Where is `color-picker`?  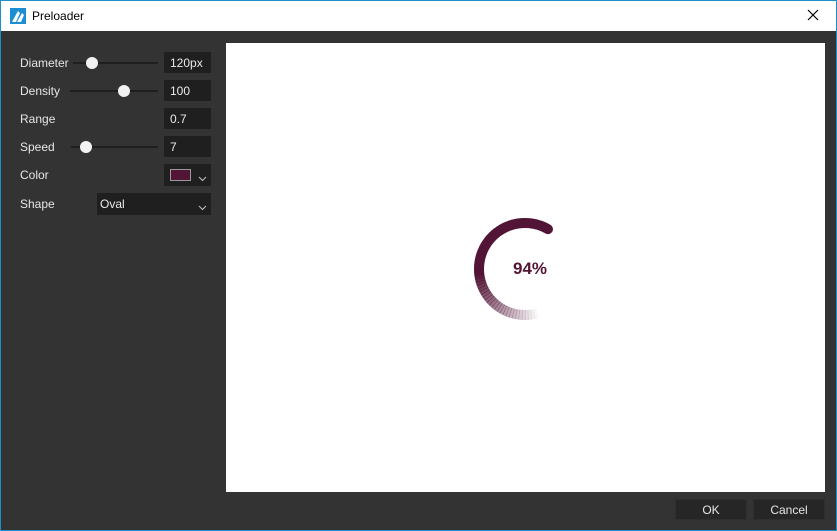 color-picker is located at coordinates (187, 175).